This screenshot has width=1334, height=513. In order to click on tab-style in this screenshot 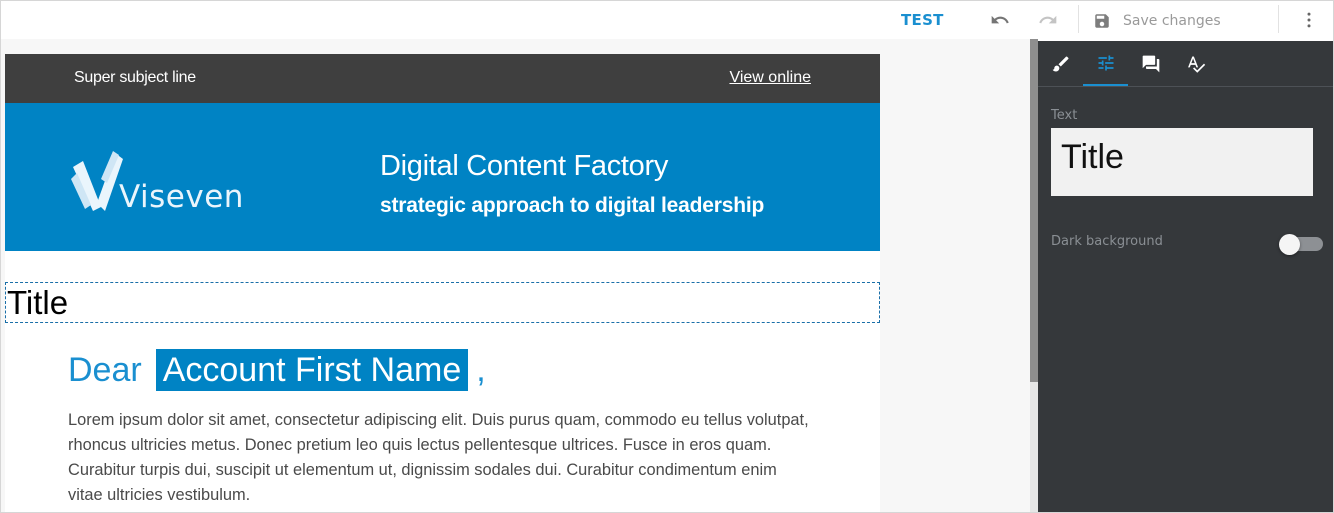, I will do `click(1060, 63)`.